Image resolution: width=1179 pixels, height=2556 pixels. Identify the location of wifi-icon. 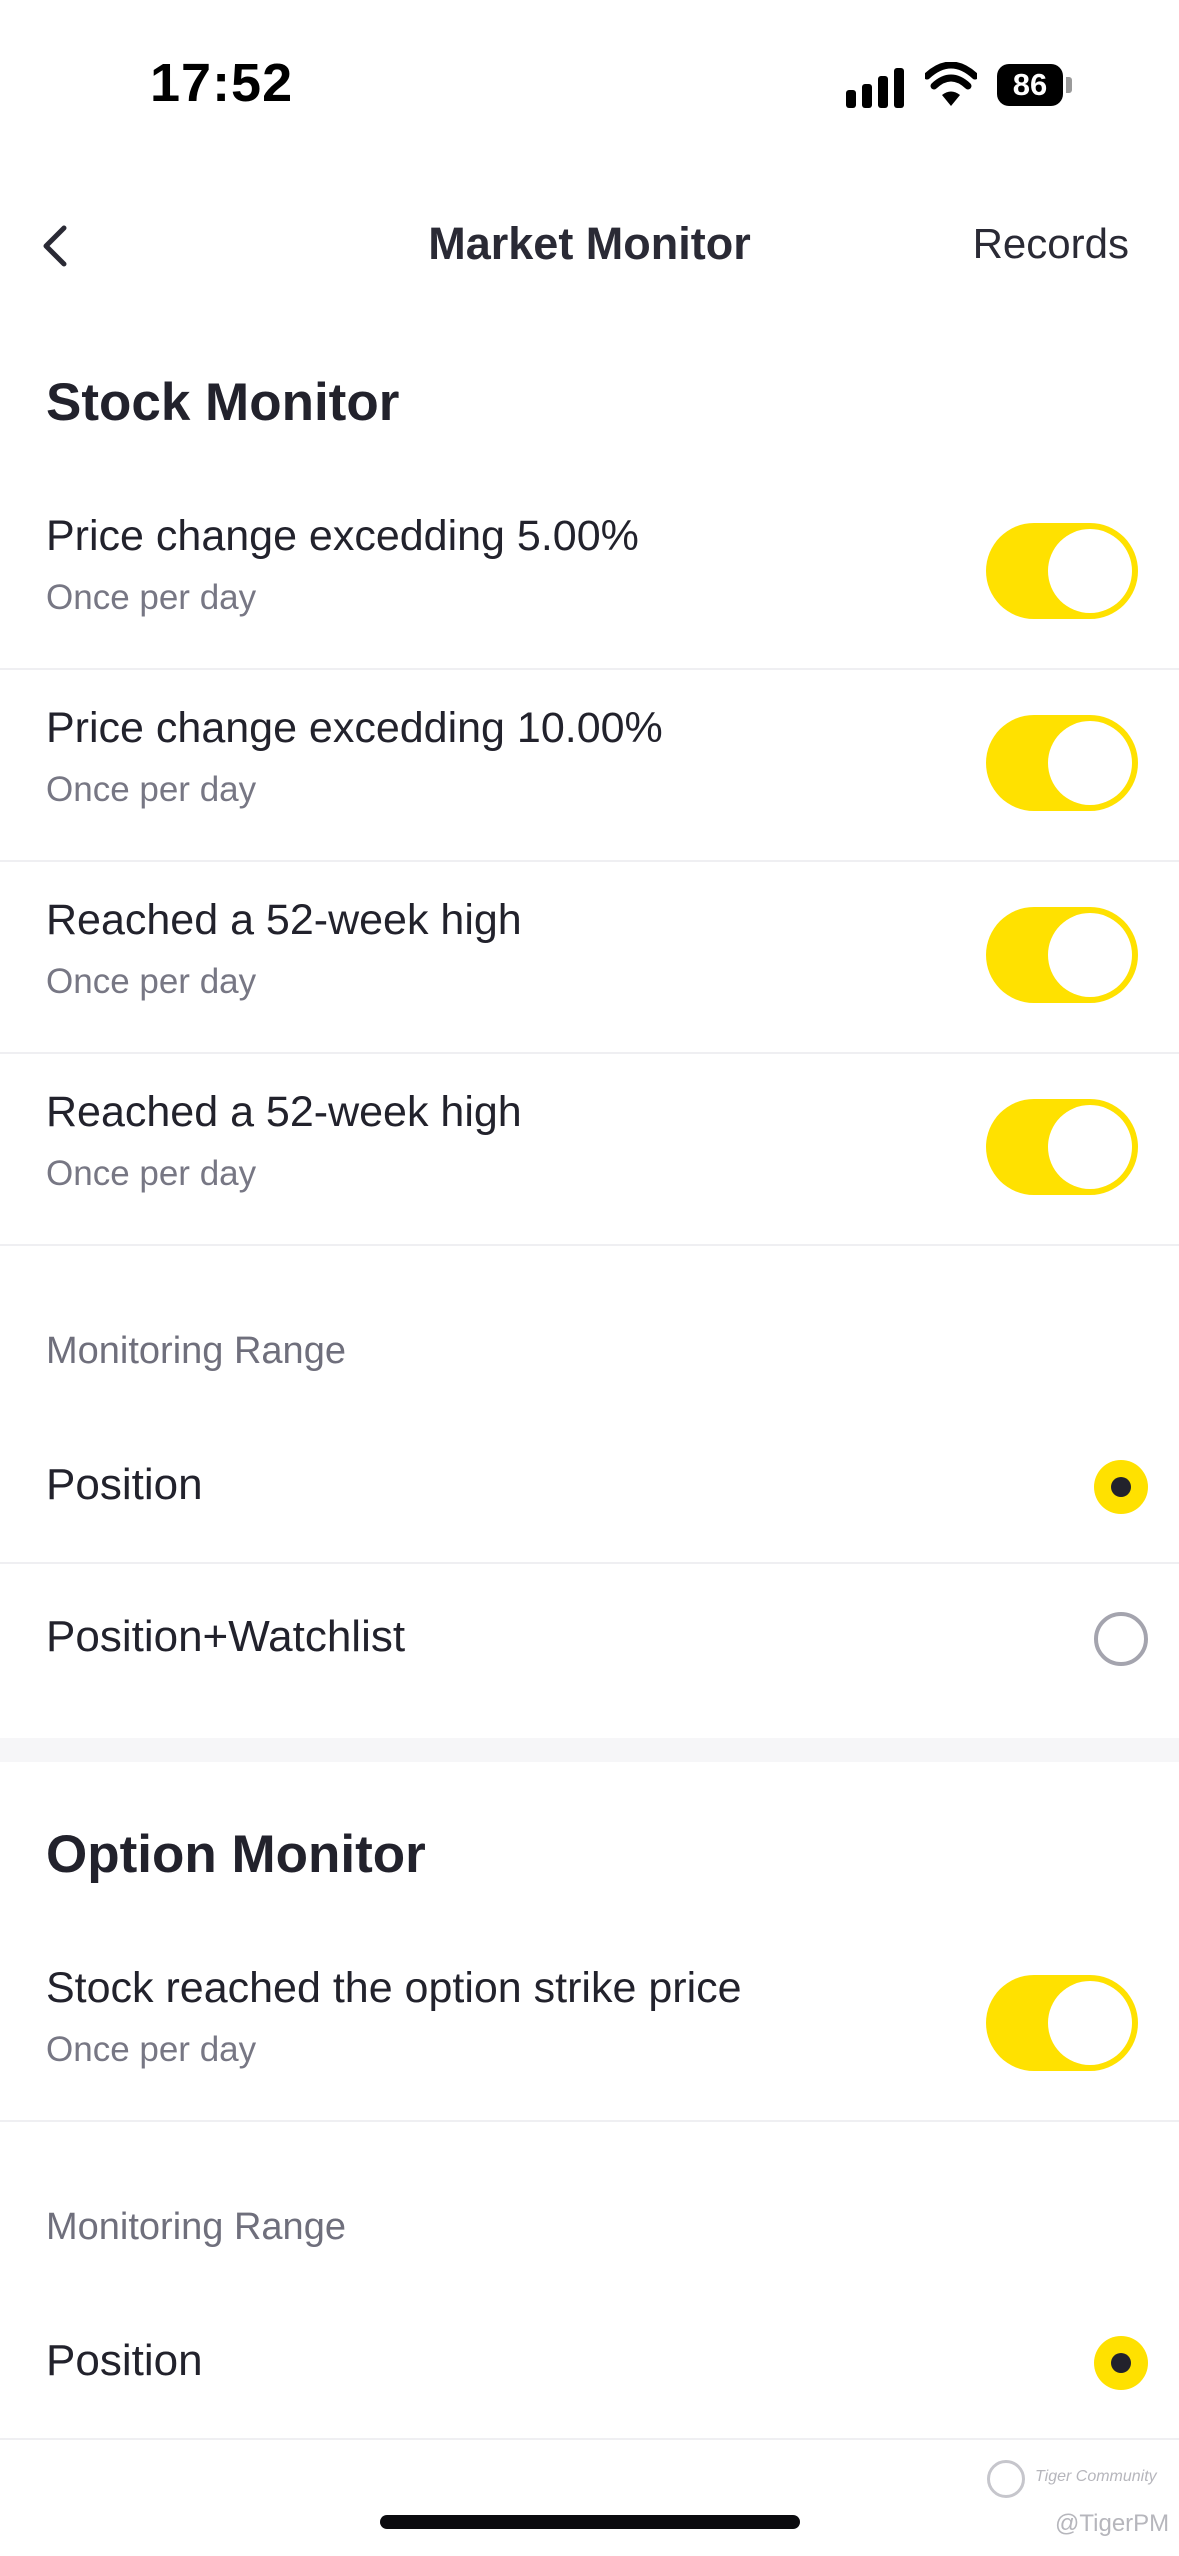
(951, 84).